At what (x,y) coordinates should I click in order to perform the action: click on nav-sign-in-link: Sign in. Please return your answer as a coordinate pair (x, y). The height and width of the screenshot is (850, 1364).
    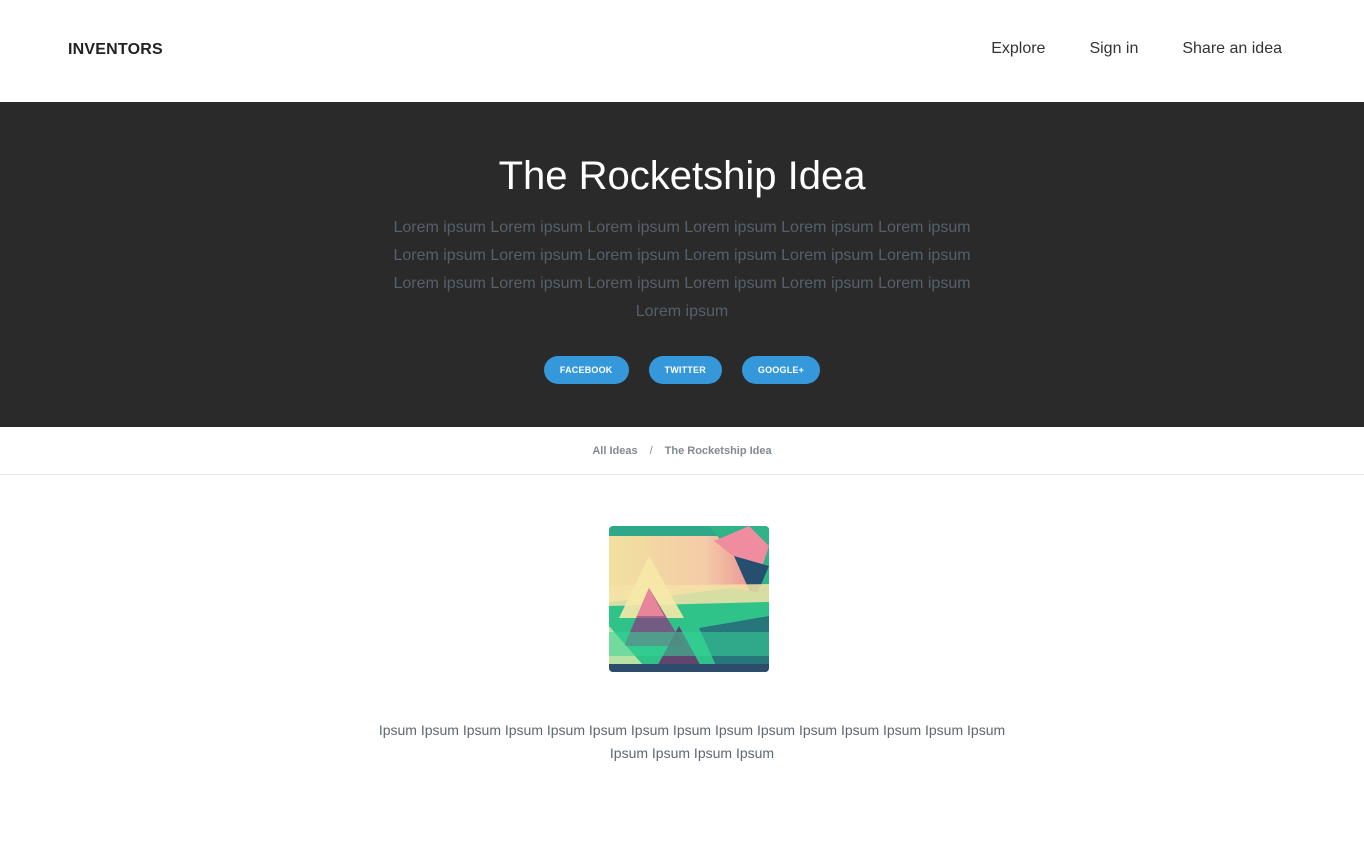
    Looking at the image, I should click on (1113, 49).